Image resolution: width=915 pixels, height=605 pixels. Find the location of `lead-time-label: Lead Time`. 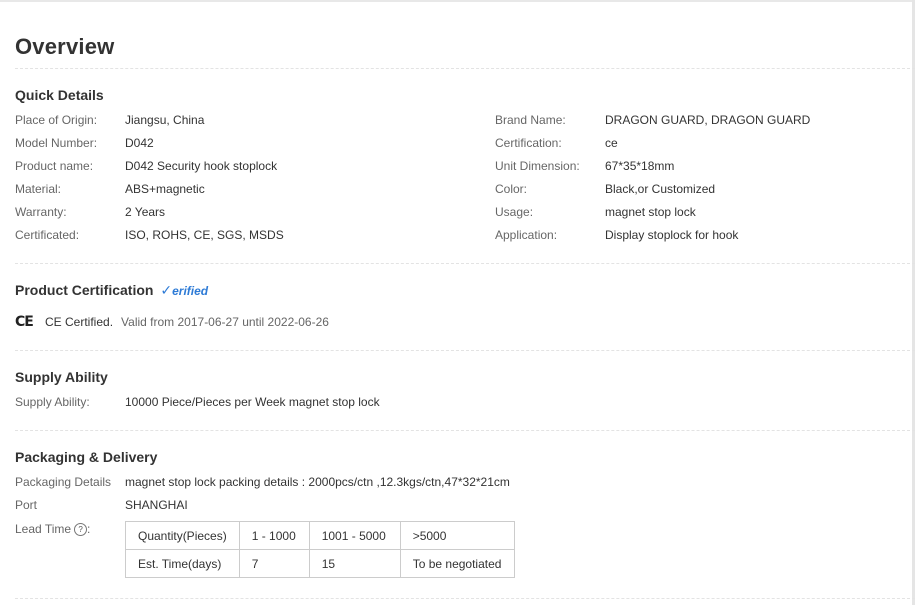

lead-time-label: Lead Time is located at coordinates (43, 529).